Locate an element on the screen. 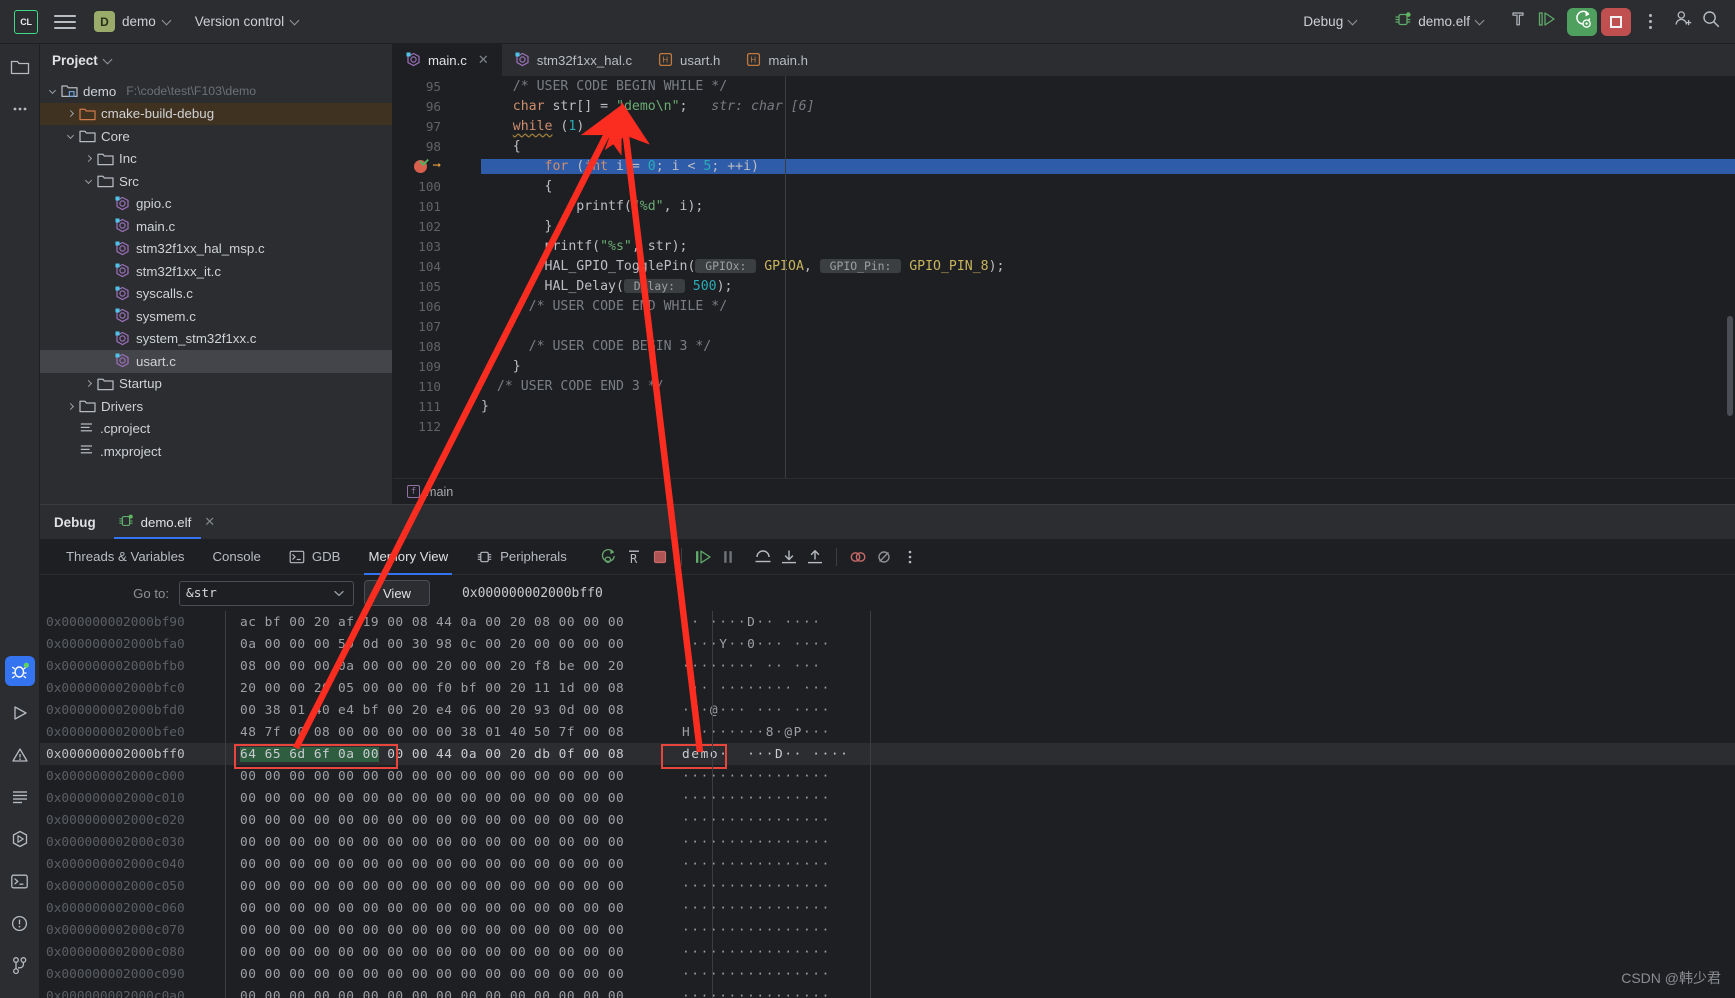 This screenshot has width=1735, height=998. code-line-101: 101 printf("%d", i); is located at coordinates (1064, 206).